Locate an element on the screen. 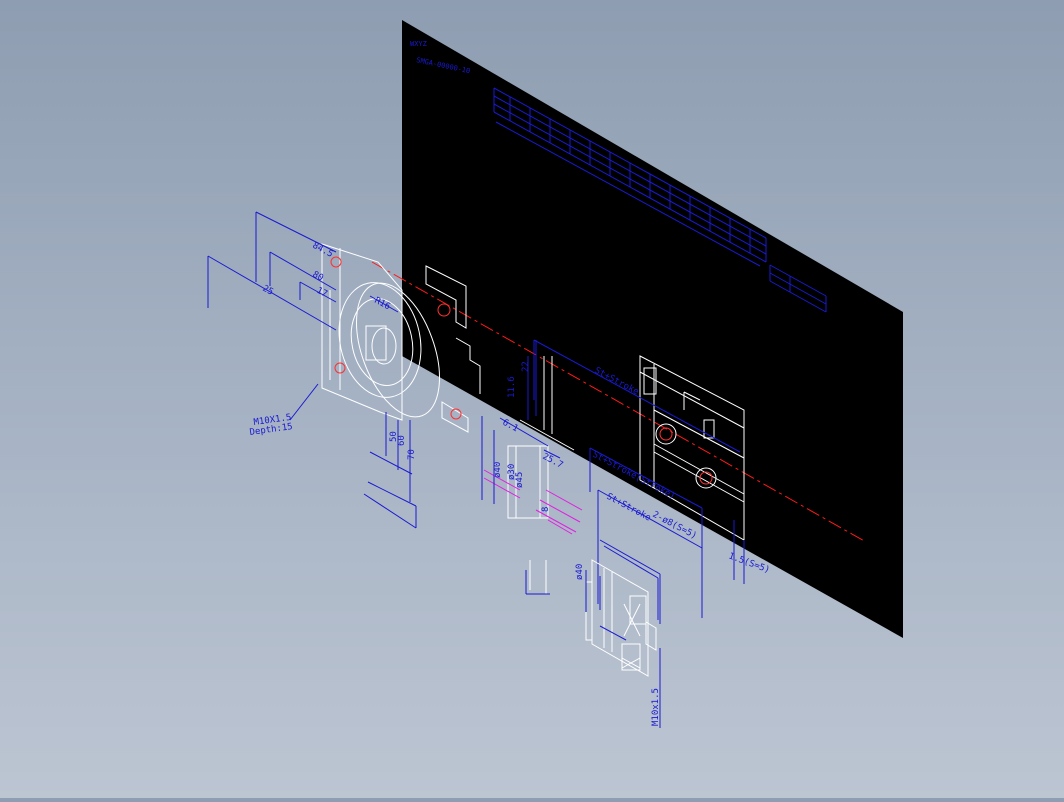  dim-8: 8 is located at coordinates (546, 509).